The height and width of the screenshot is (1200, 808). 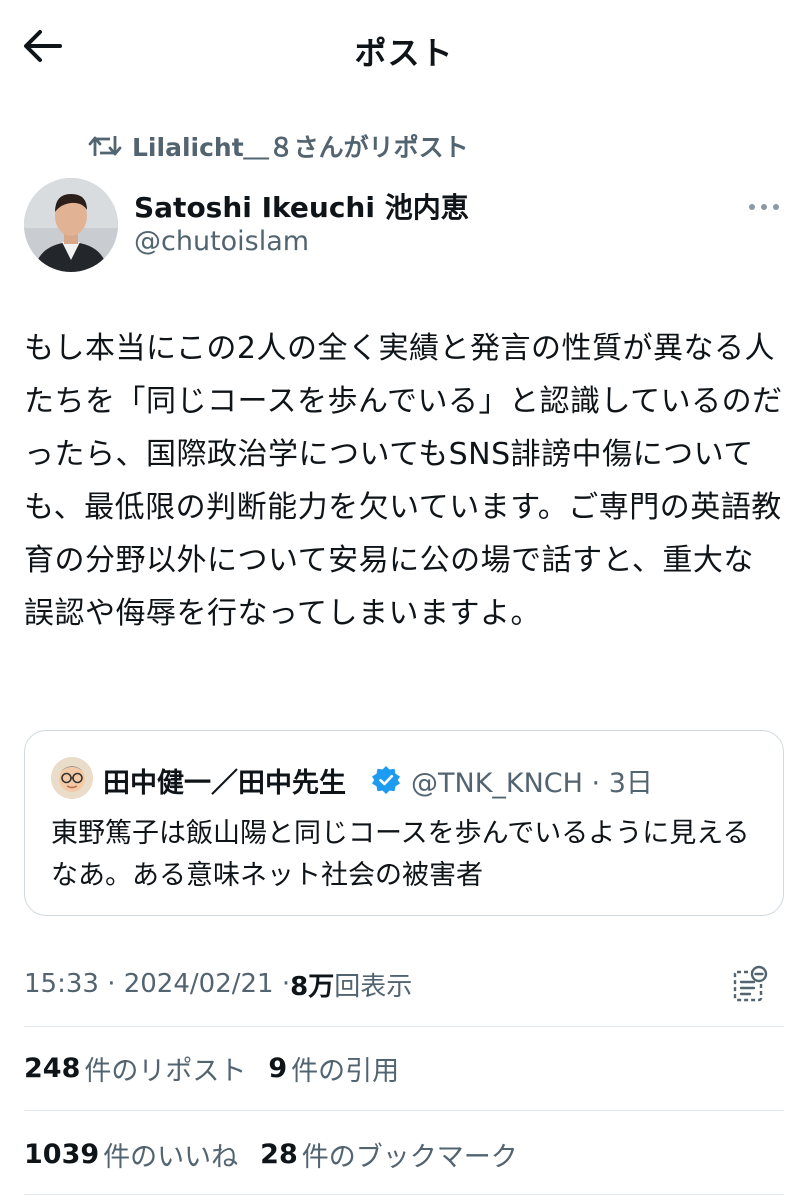 I want to click on repost-attribution: Lilalicht＿８さんがリポスト, so click(x=278, y=146).